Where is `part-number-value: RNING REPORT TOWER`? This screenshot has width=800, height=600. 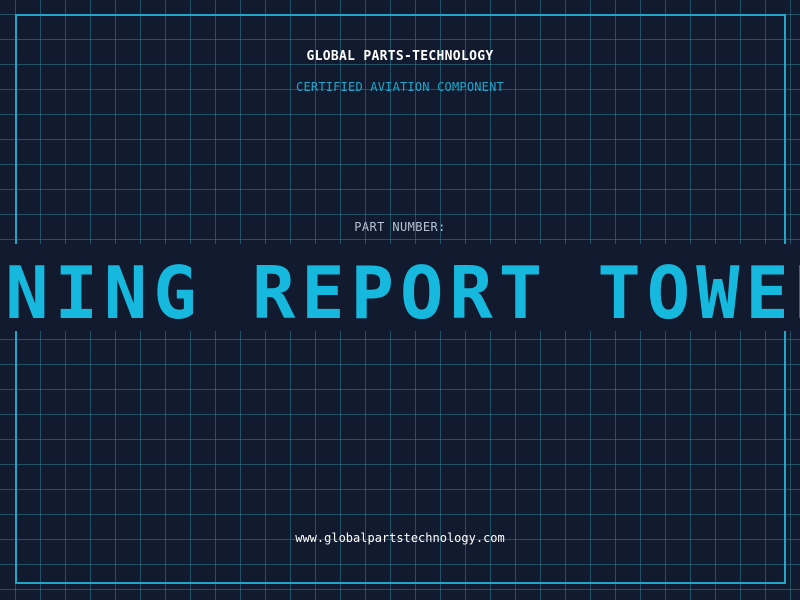 part-number-value: RNING REPORT TOWER is located at coordinates (400, 291).